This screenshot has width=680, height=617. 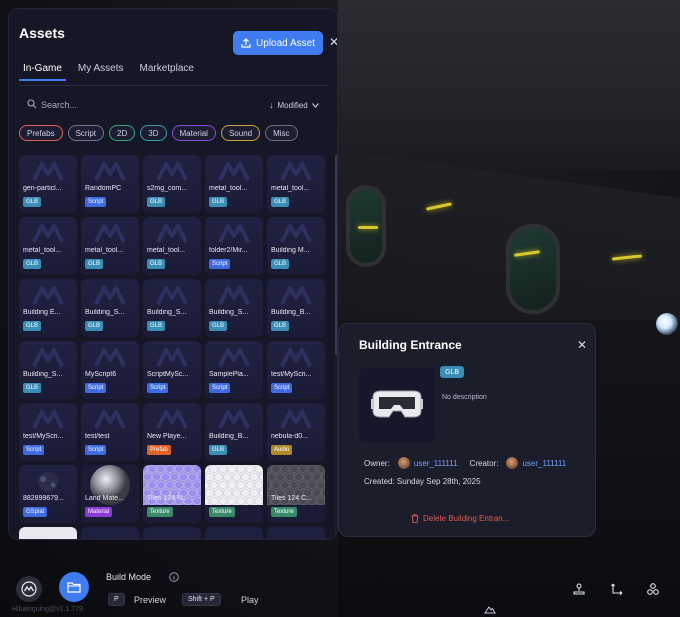 What do you see at coordinates (240, 133) in the screenshot?
I see `filter-chip-sound: Sound` at bounding box center [240, 133].